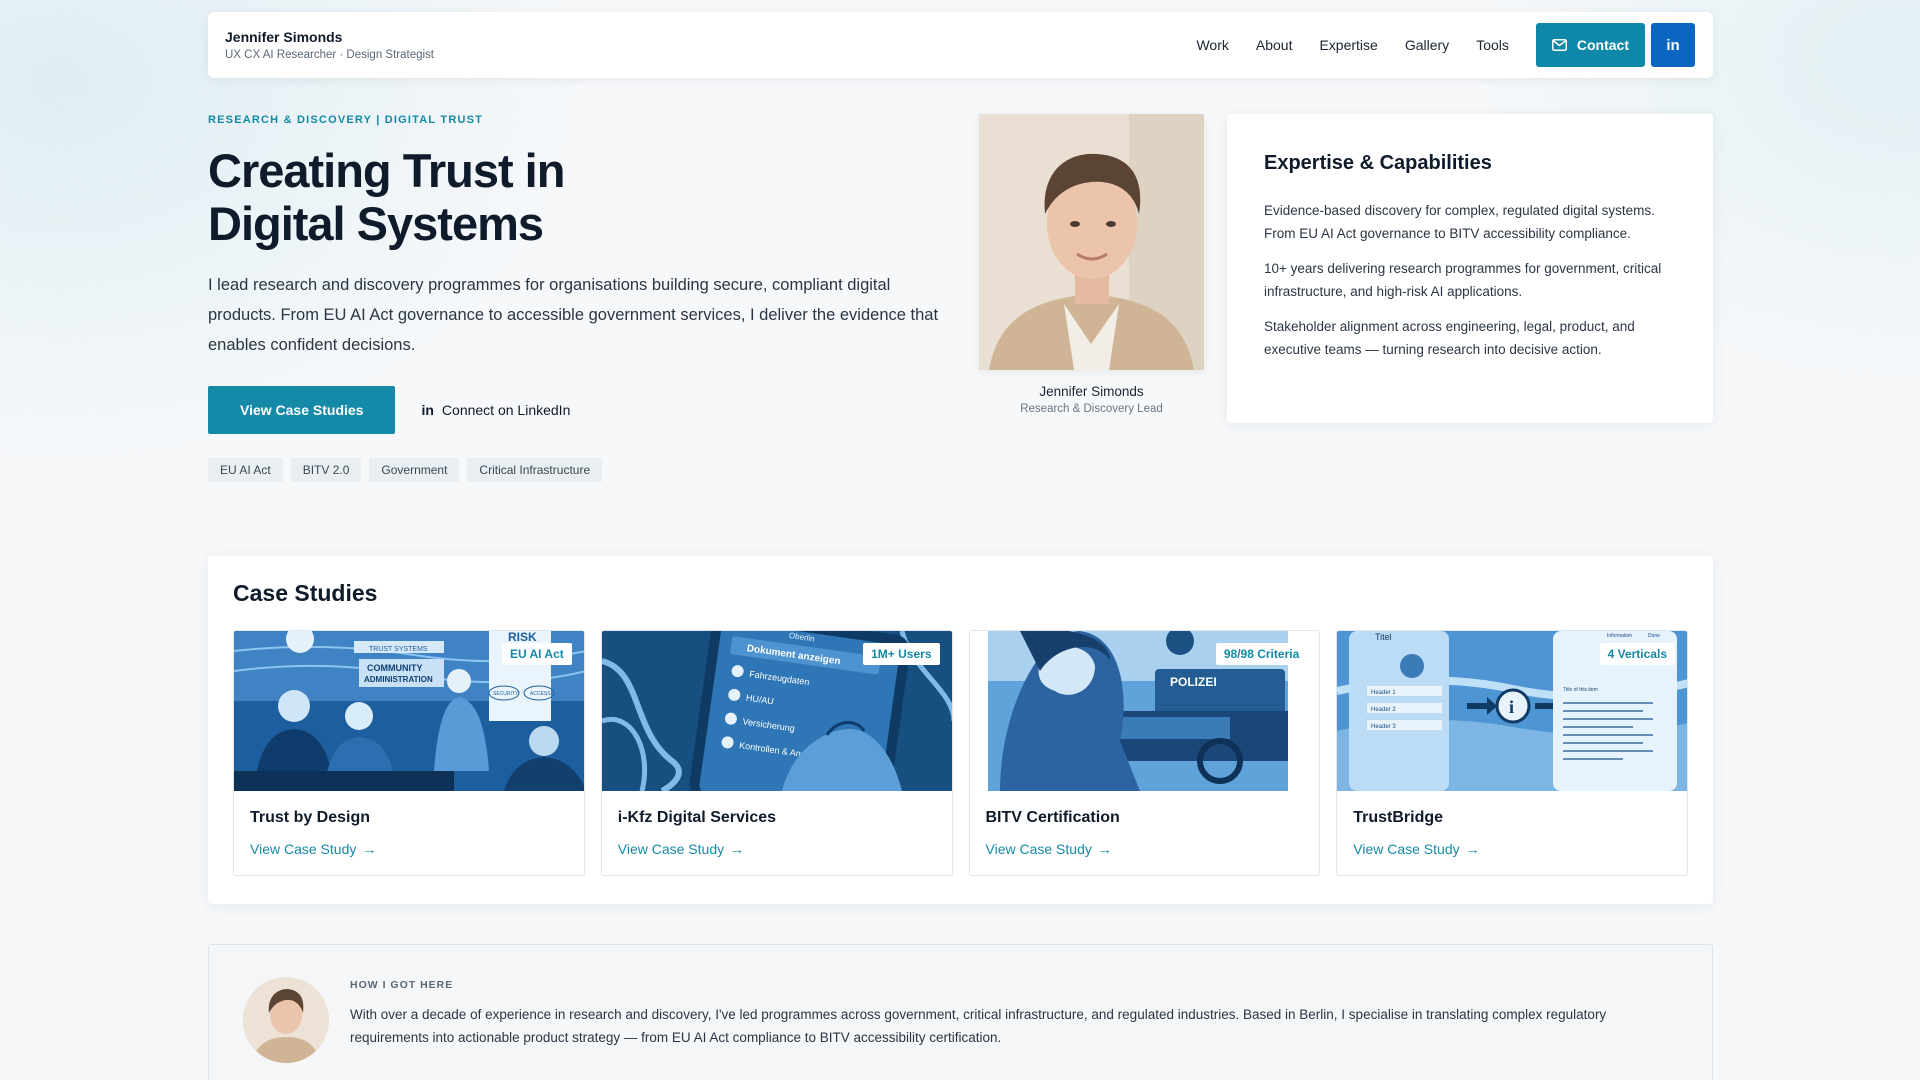 The width and height of the screenshot is (1920, 1080). What do you see at coordinates (326, 470) in the screenshot?
I see `tag: BITV 2.0` at bounding box center [326, 470].